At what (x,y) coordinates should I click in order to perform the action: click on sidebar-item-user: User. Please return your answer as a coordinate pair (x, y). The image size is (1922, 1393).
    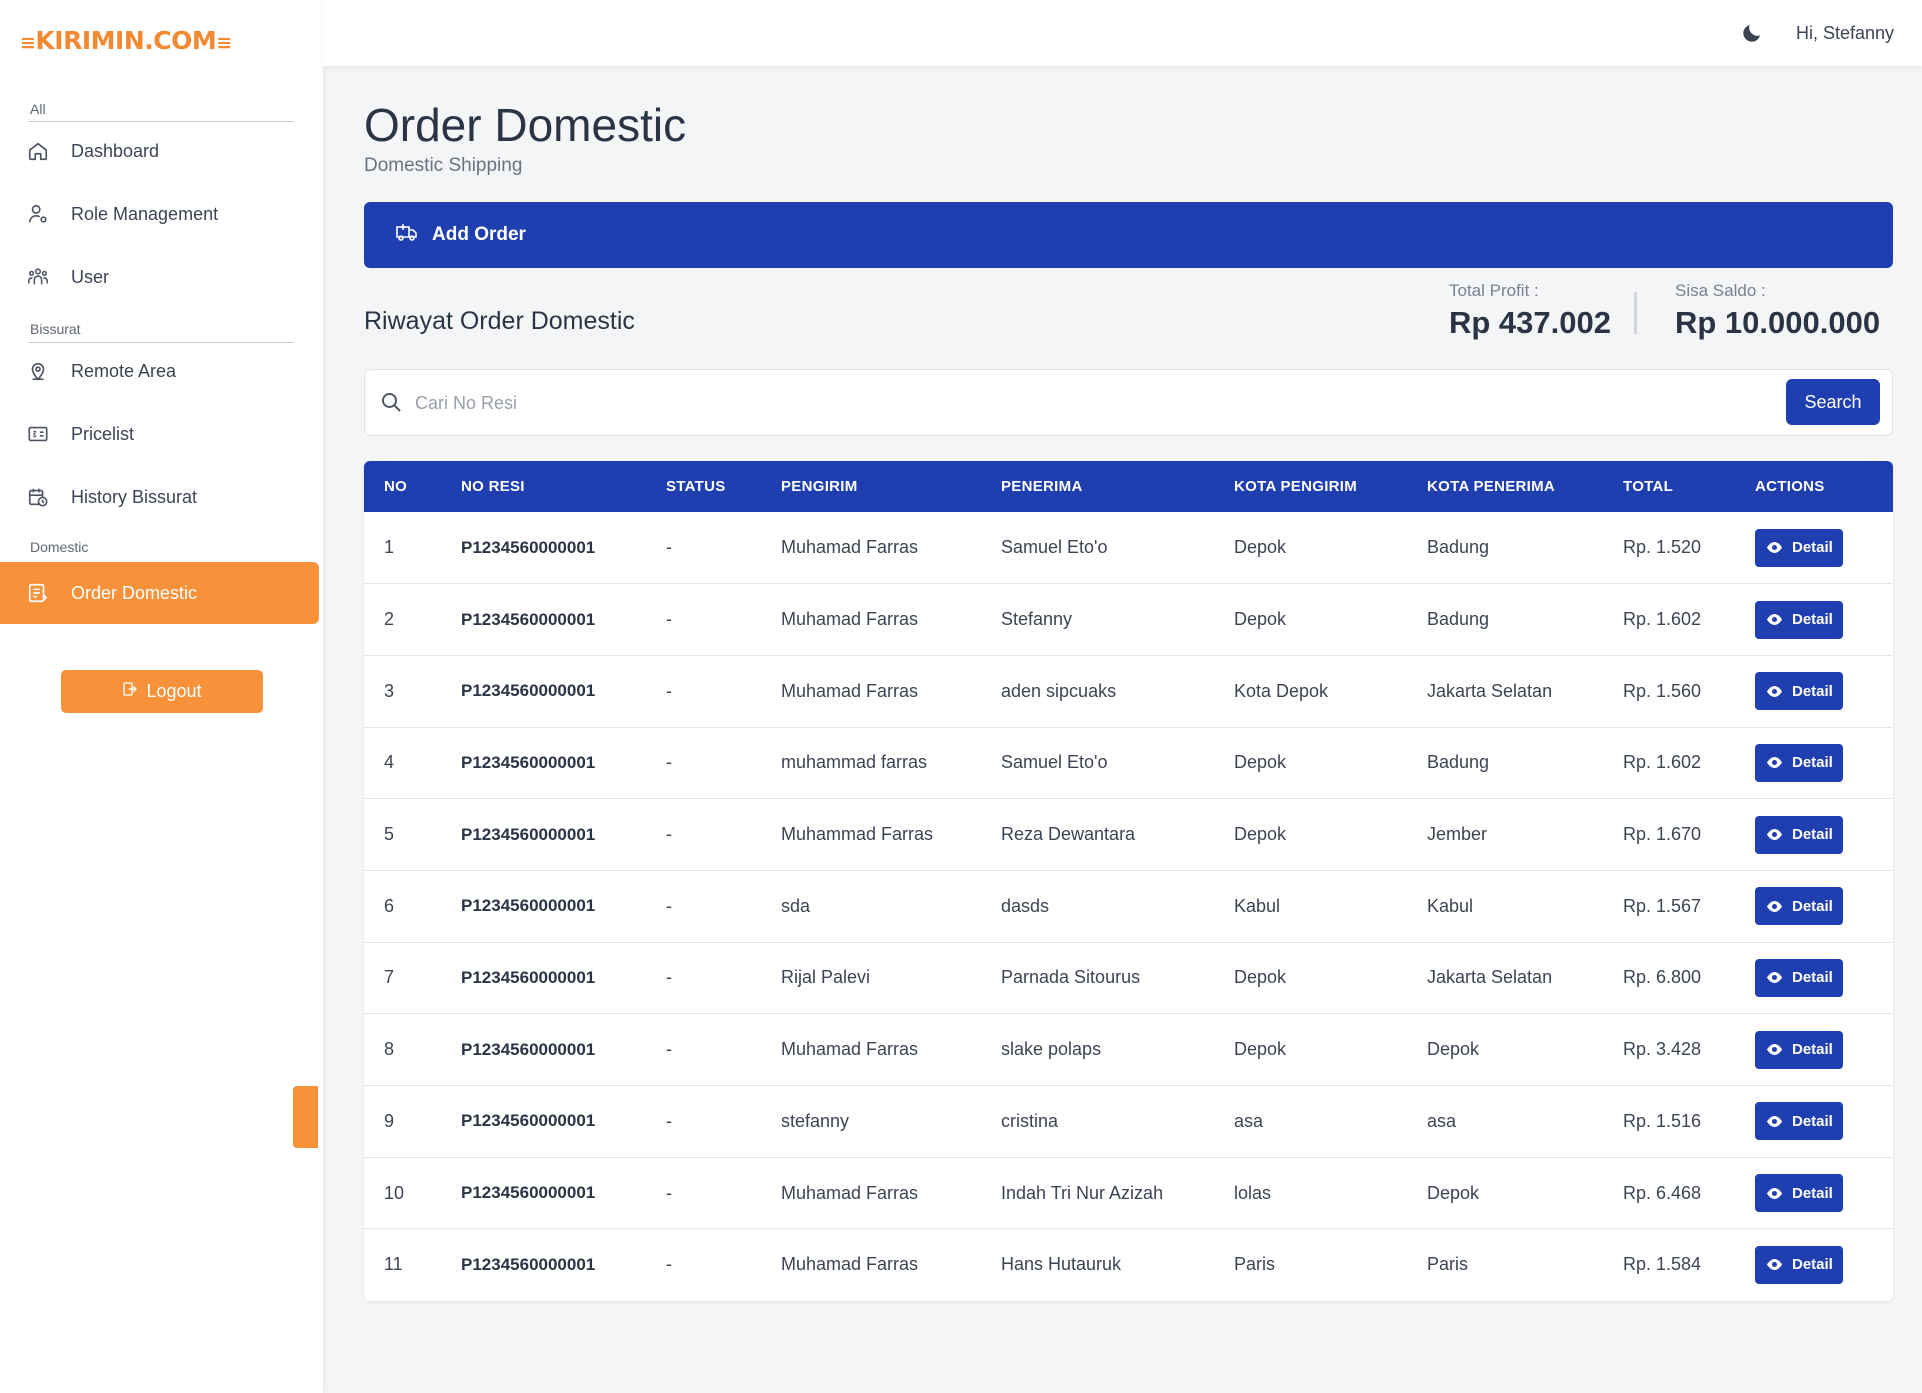
    Looking at the image, I should click on (159, 277).